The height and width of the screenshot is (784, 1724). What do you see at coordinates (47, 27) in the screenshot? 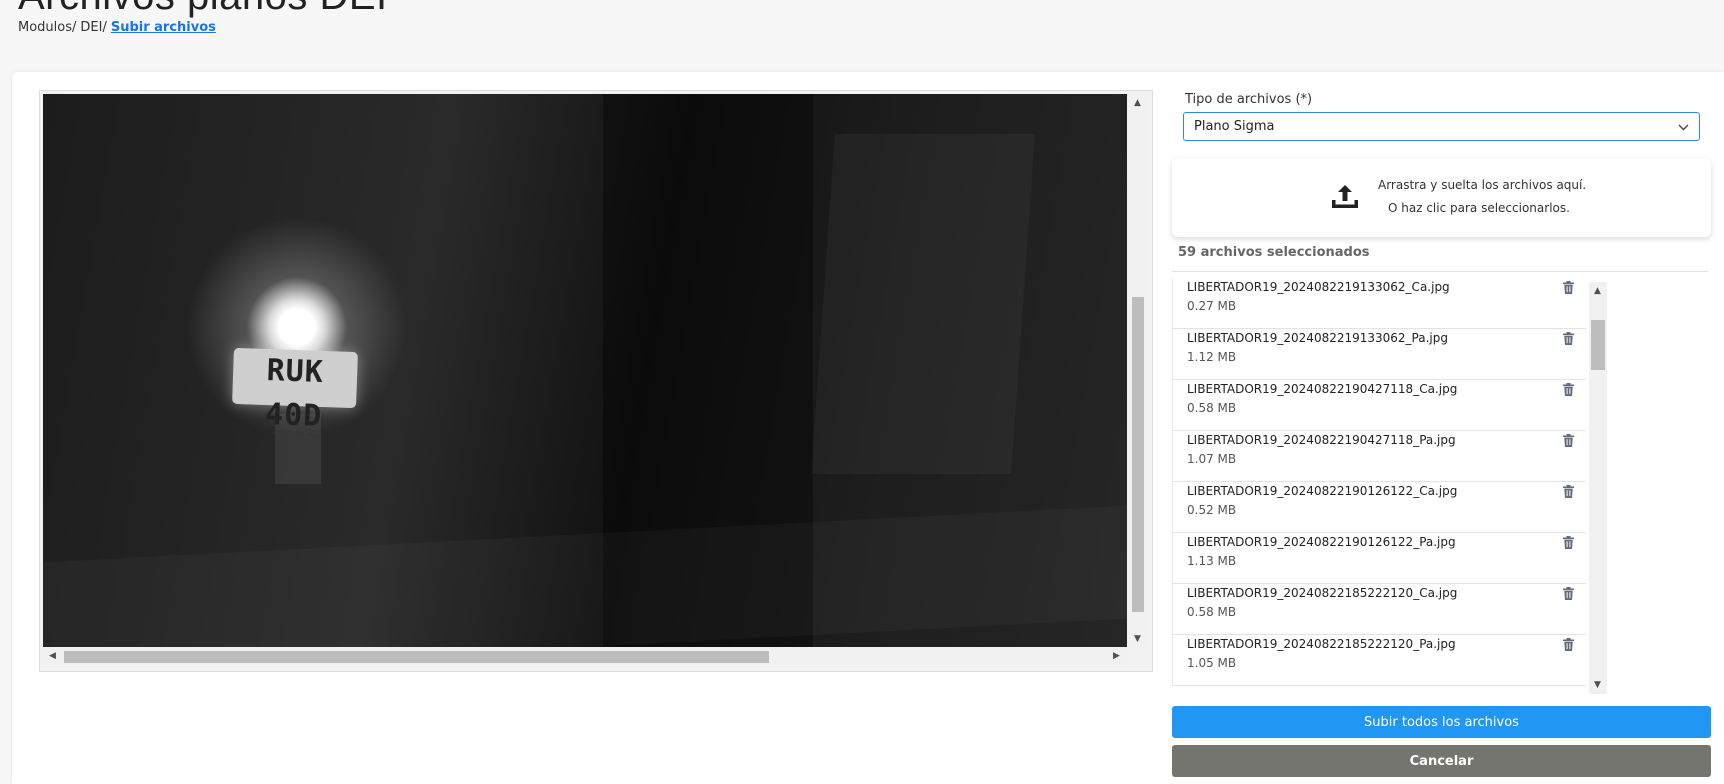
I see `breadcrumb-modulos: Modulos/` at bounding box center [47, 27].